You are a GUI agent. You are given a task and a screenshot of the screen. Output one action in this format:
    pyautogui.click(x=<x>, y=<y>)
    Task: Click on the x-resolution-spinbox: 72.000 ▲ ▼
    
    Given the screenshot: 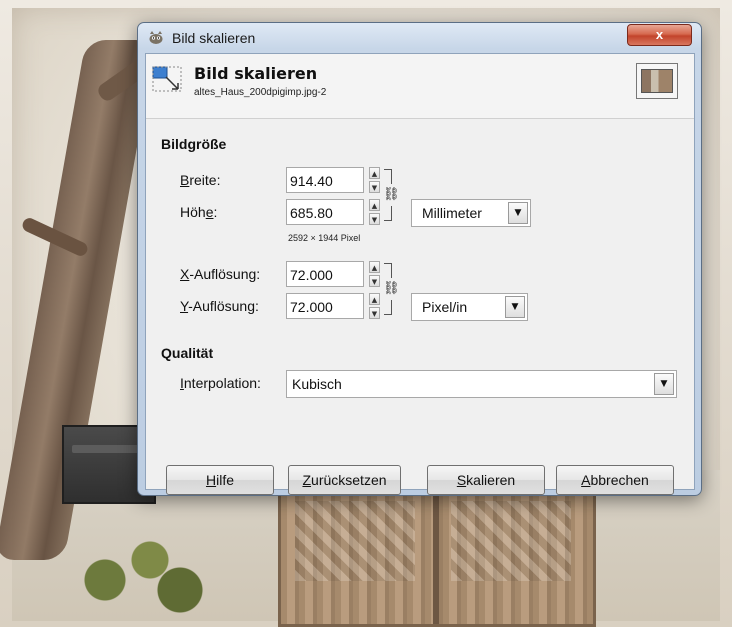 What is the action you would take?
    pyautogui.click(x=338, y=275)
    